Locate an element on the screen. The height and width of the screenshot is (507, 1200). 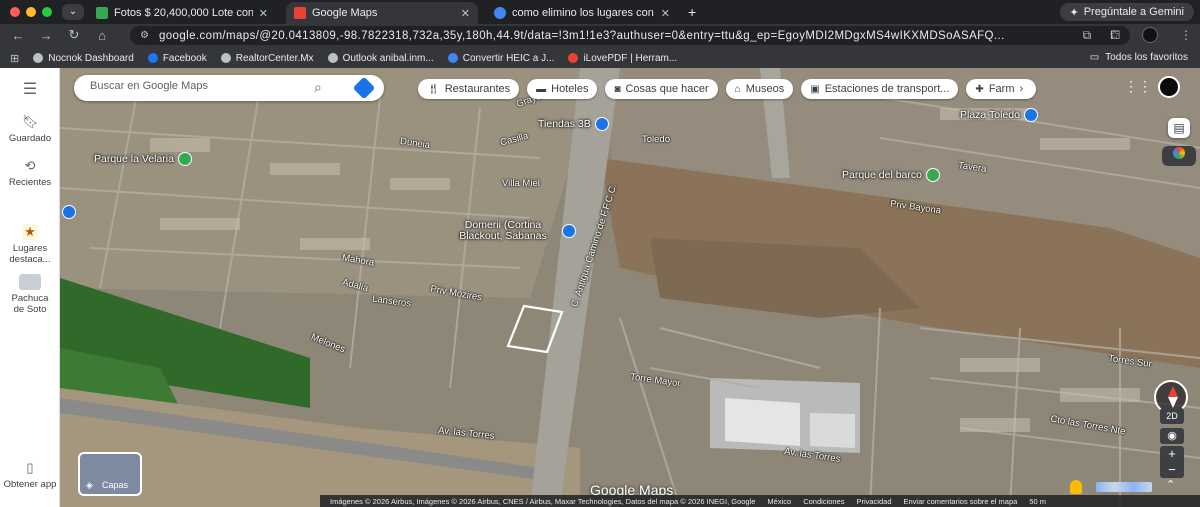
account-avatar is located at coordinates (1169, 87).